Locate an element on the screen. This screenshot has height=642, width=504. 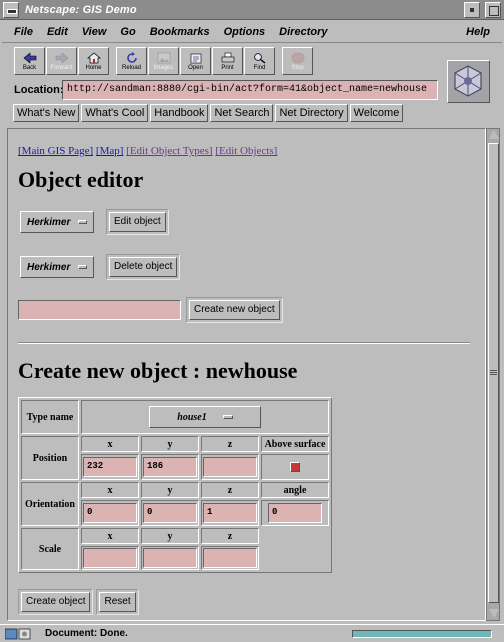
new-object-name-input is located at coordinates (99, 310).